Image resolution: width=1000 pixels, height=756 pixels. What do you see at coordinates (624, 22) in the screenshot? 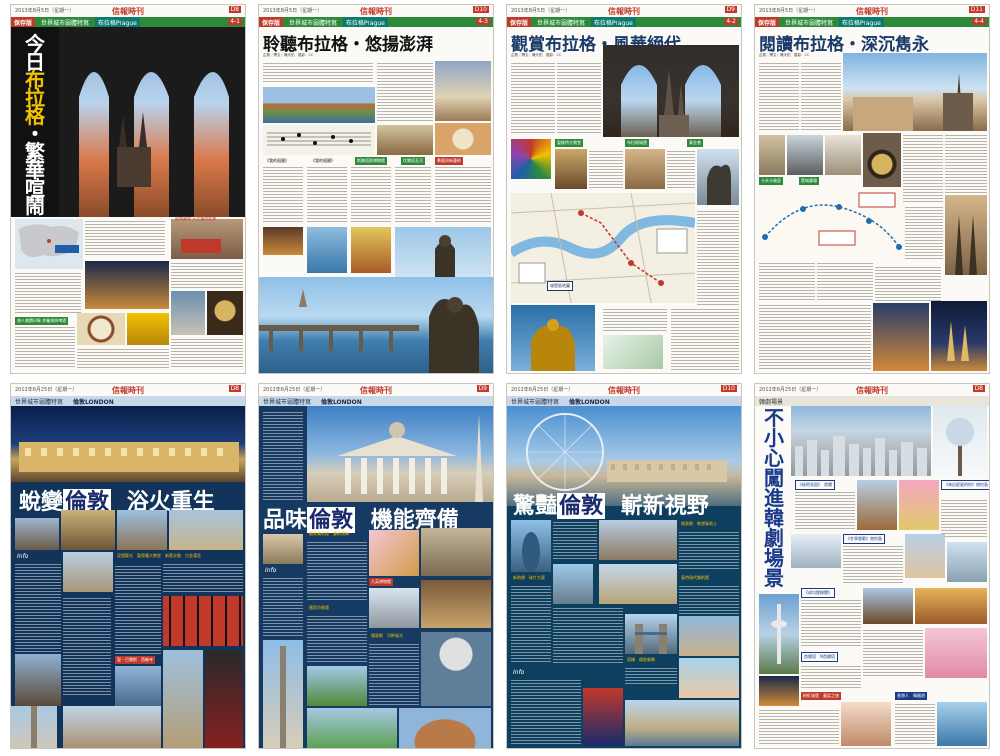
I see `section-banner: 保存版 世界城市弱體特寫 布拉格Prague 4-2` at bounding box center [624, 22].